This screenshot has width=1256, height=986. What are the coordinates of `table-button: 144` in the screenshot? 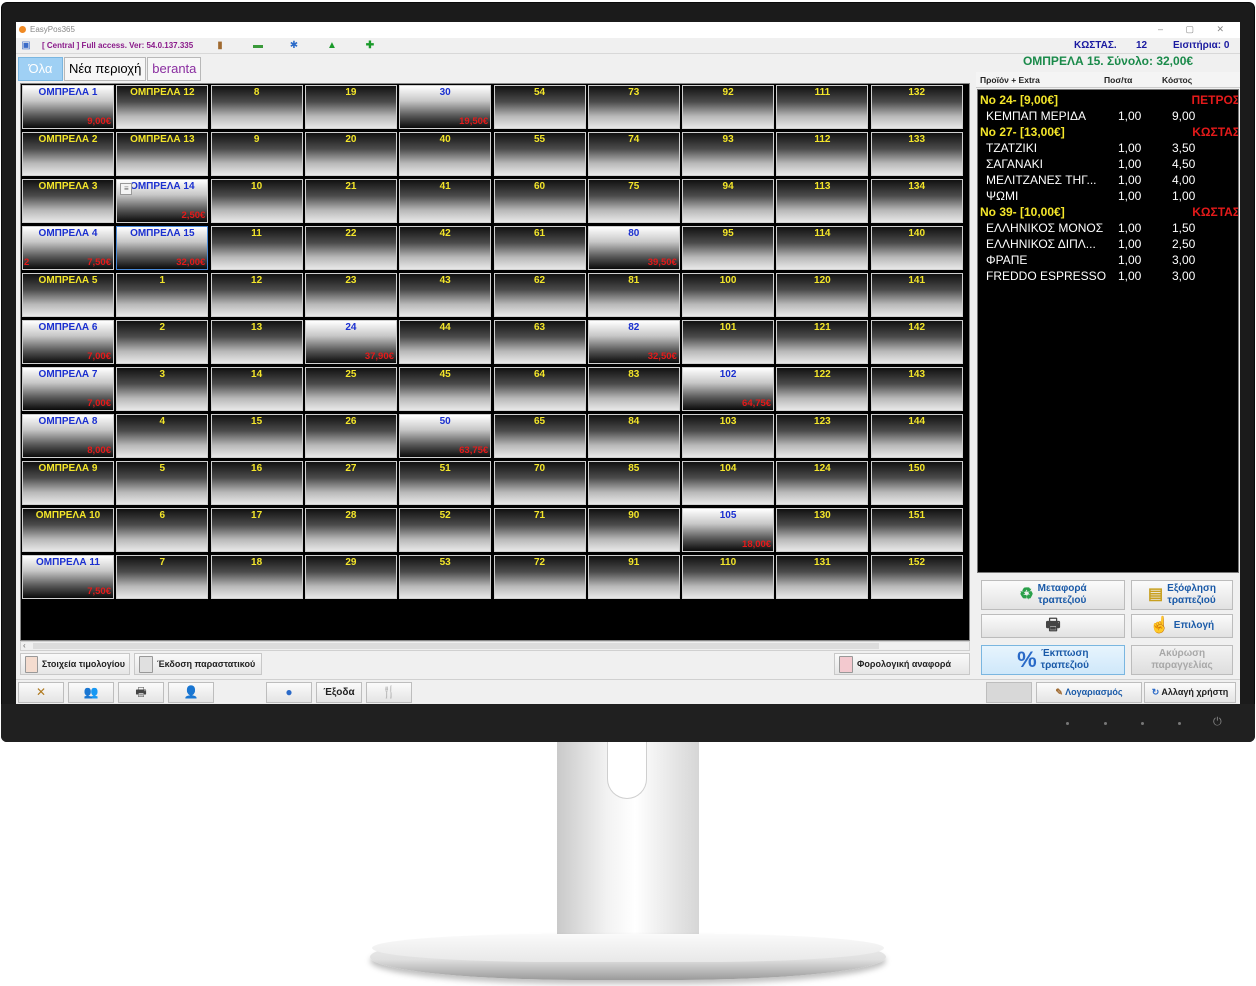 It's located at (916, 436).